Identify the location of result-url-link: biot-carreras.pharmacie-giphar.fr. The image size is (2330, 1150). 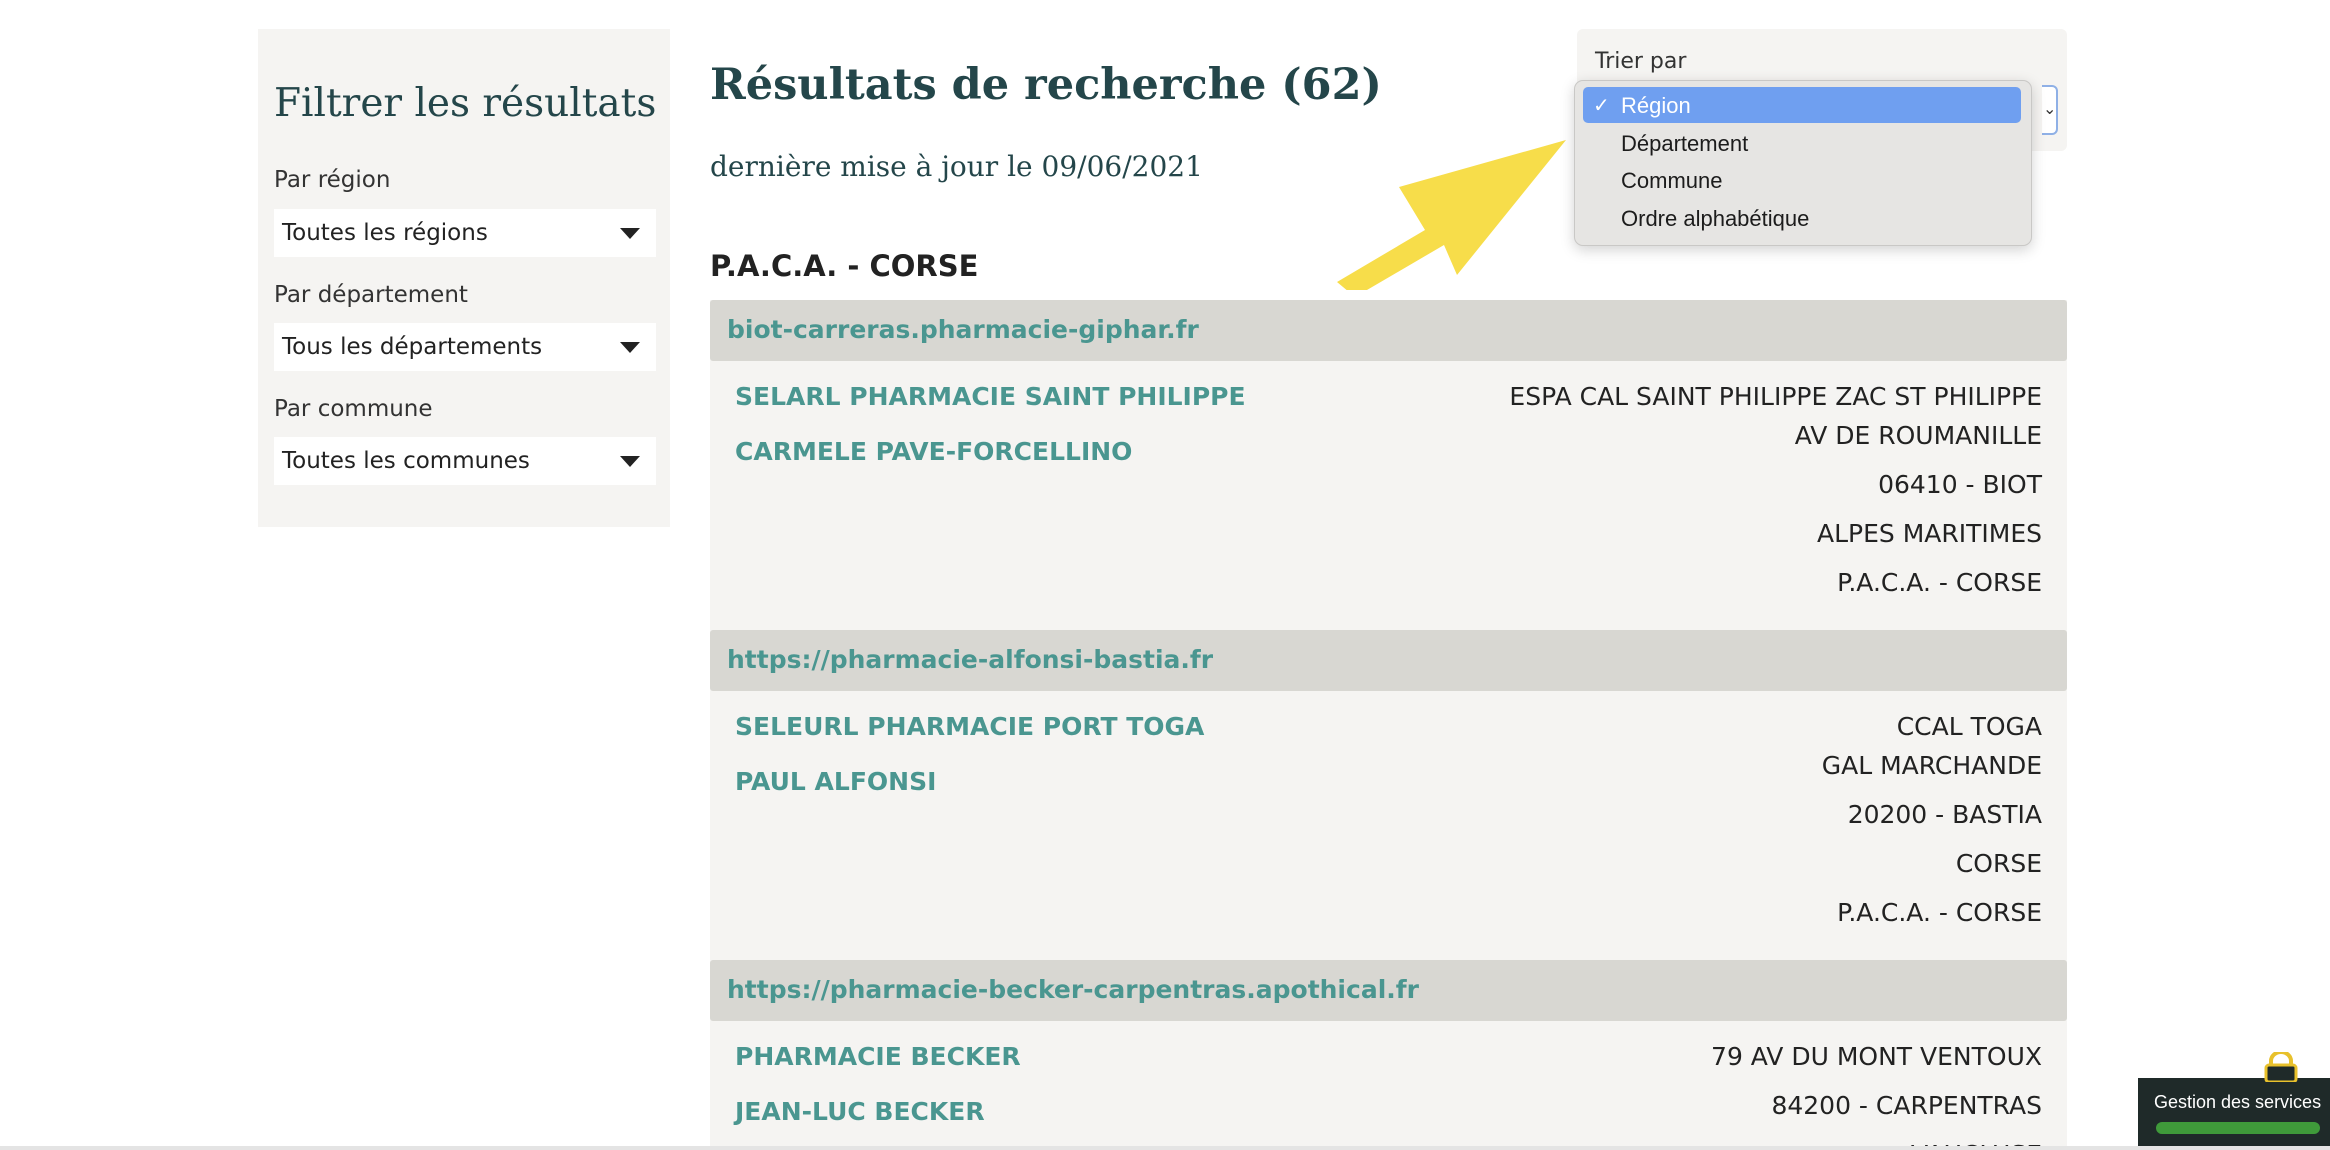
(963, 329).